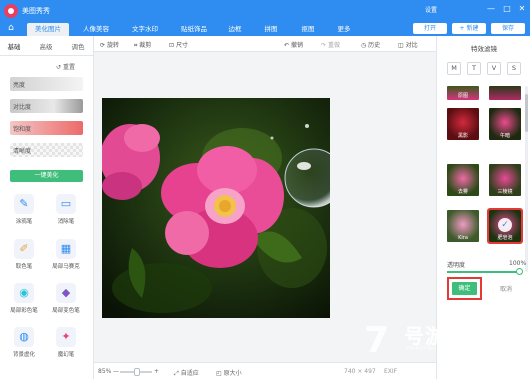 This screenshot has height=379, width=530. What do you see at coordinates (474, 68) in the screenshot?
I see `filter-mode-t: T` at bounding box center [474, 68].